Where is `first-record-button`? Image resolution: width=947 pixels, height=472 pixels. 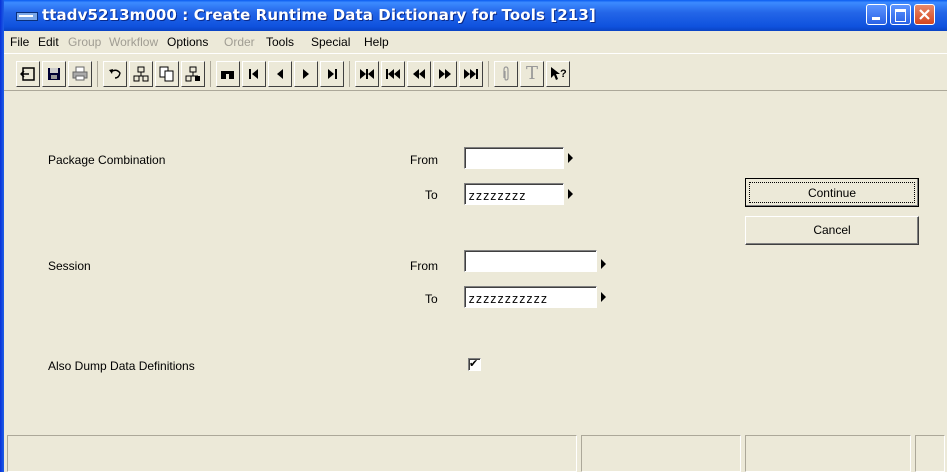 first-record-button is located at coordinates (254, 74).